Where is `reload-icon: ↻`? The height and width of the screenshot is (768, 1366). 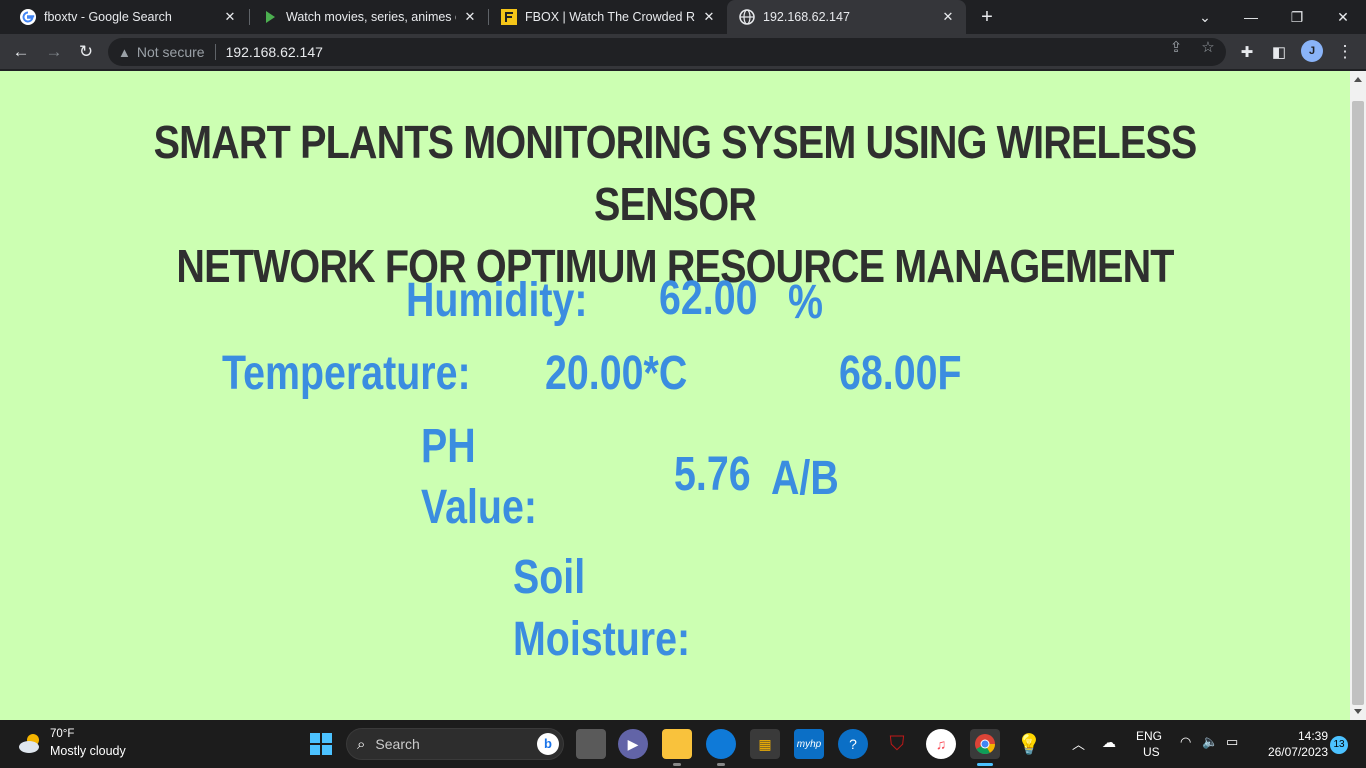 reload-icon: ↻ is located at coordinates (86, 52).